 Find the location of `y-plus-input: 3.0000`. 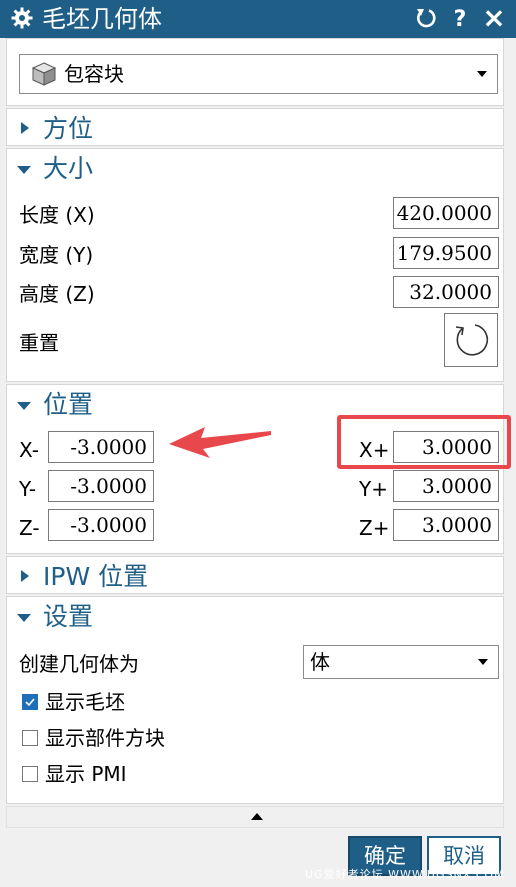

y-plus-input: 3.0000 is located at coordinates (446, 486).